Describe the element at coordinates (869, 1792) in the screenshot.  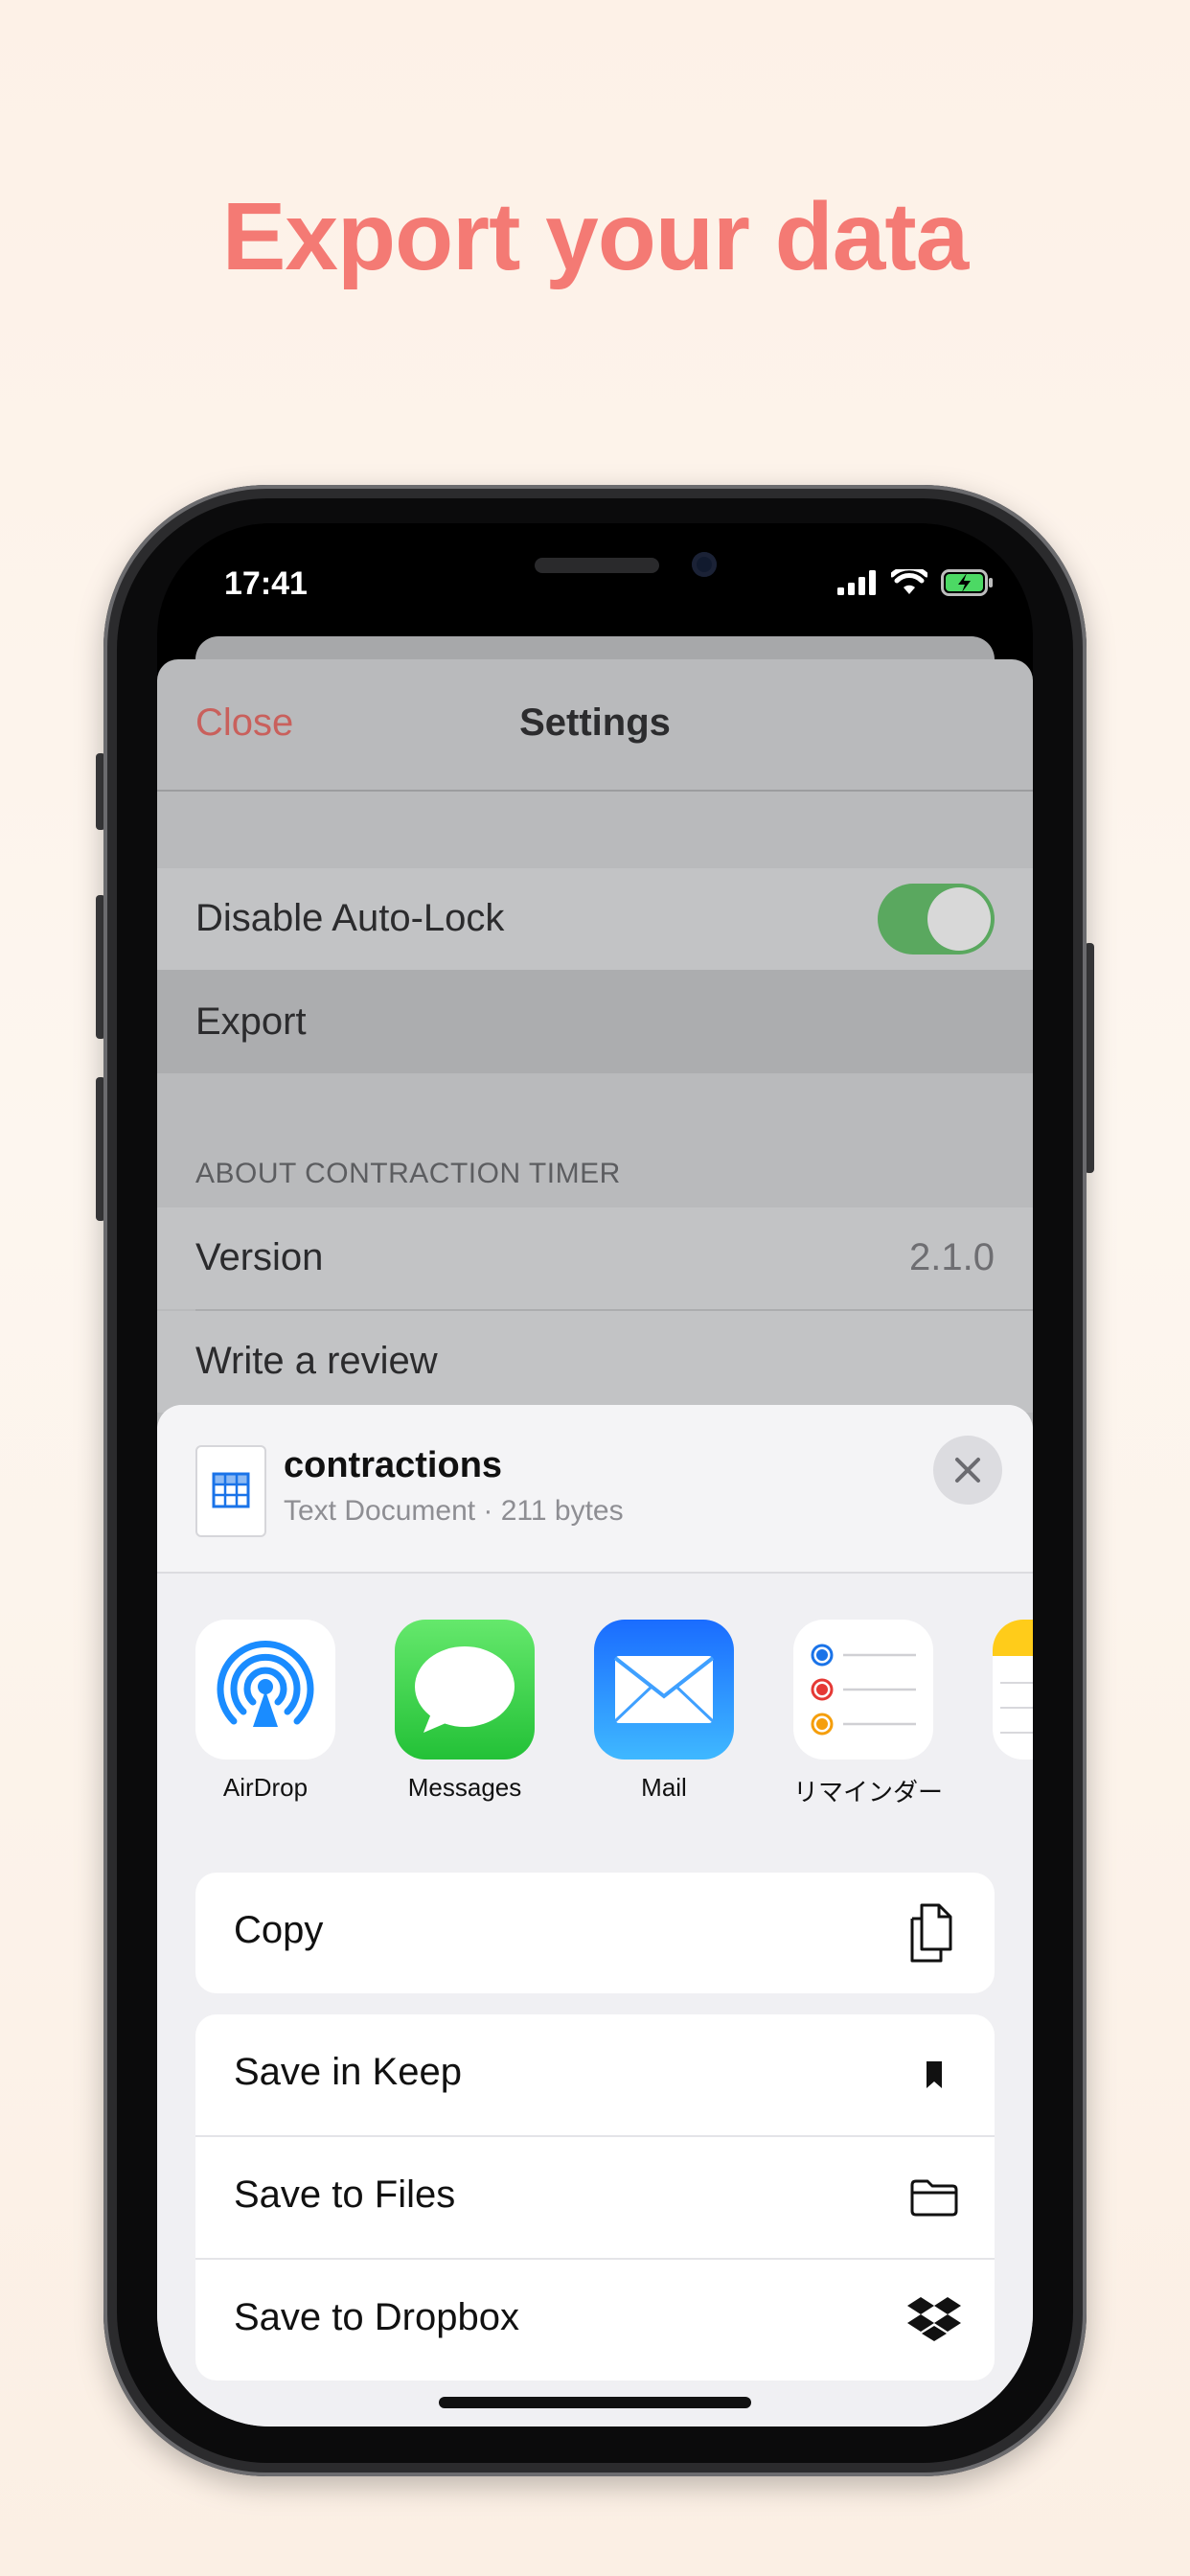
I see `app-label: リマインダー` at that location.